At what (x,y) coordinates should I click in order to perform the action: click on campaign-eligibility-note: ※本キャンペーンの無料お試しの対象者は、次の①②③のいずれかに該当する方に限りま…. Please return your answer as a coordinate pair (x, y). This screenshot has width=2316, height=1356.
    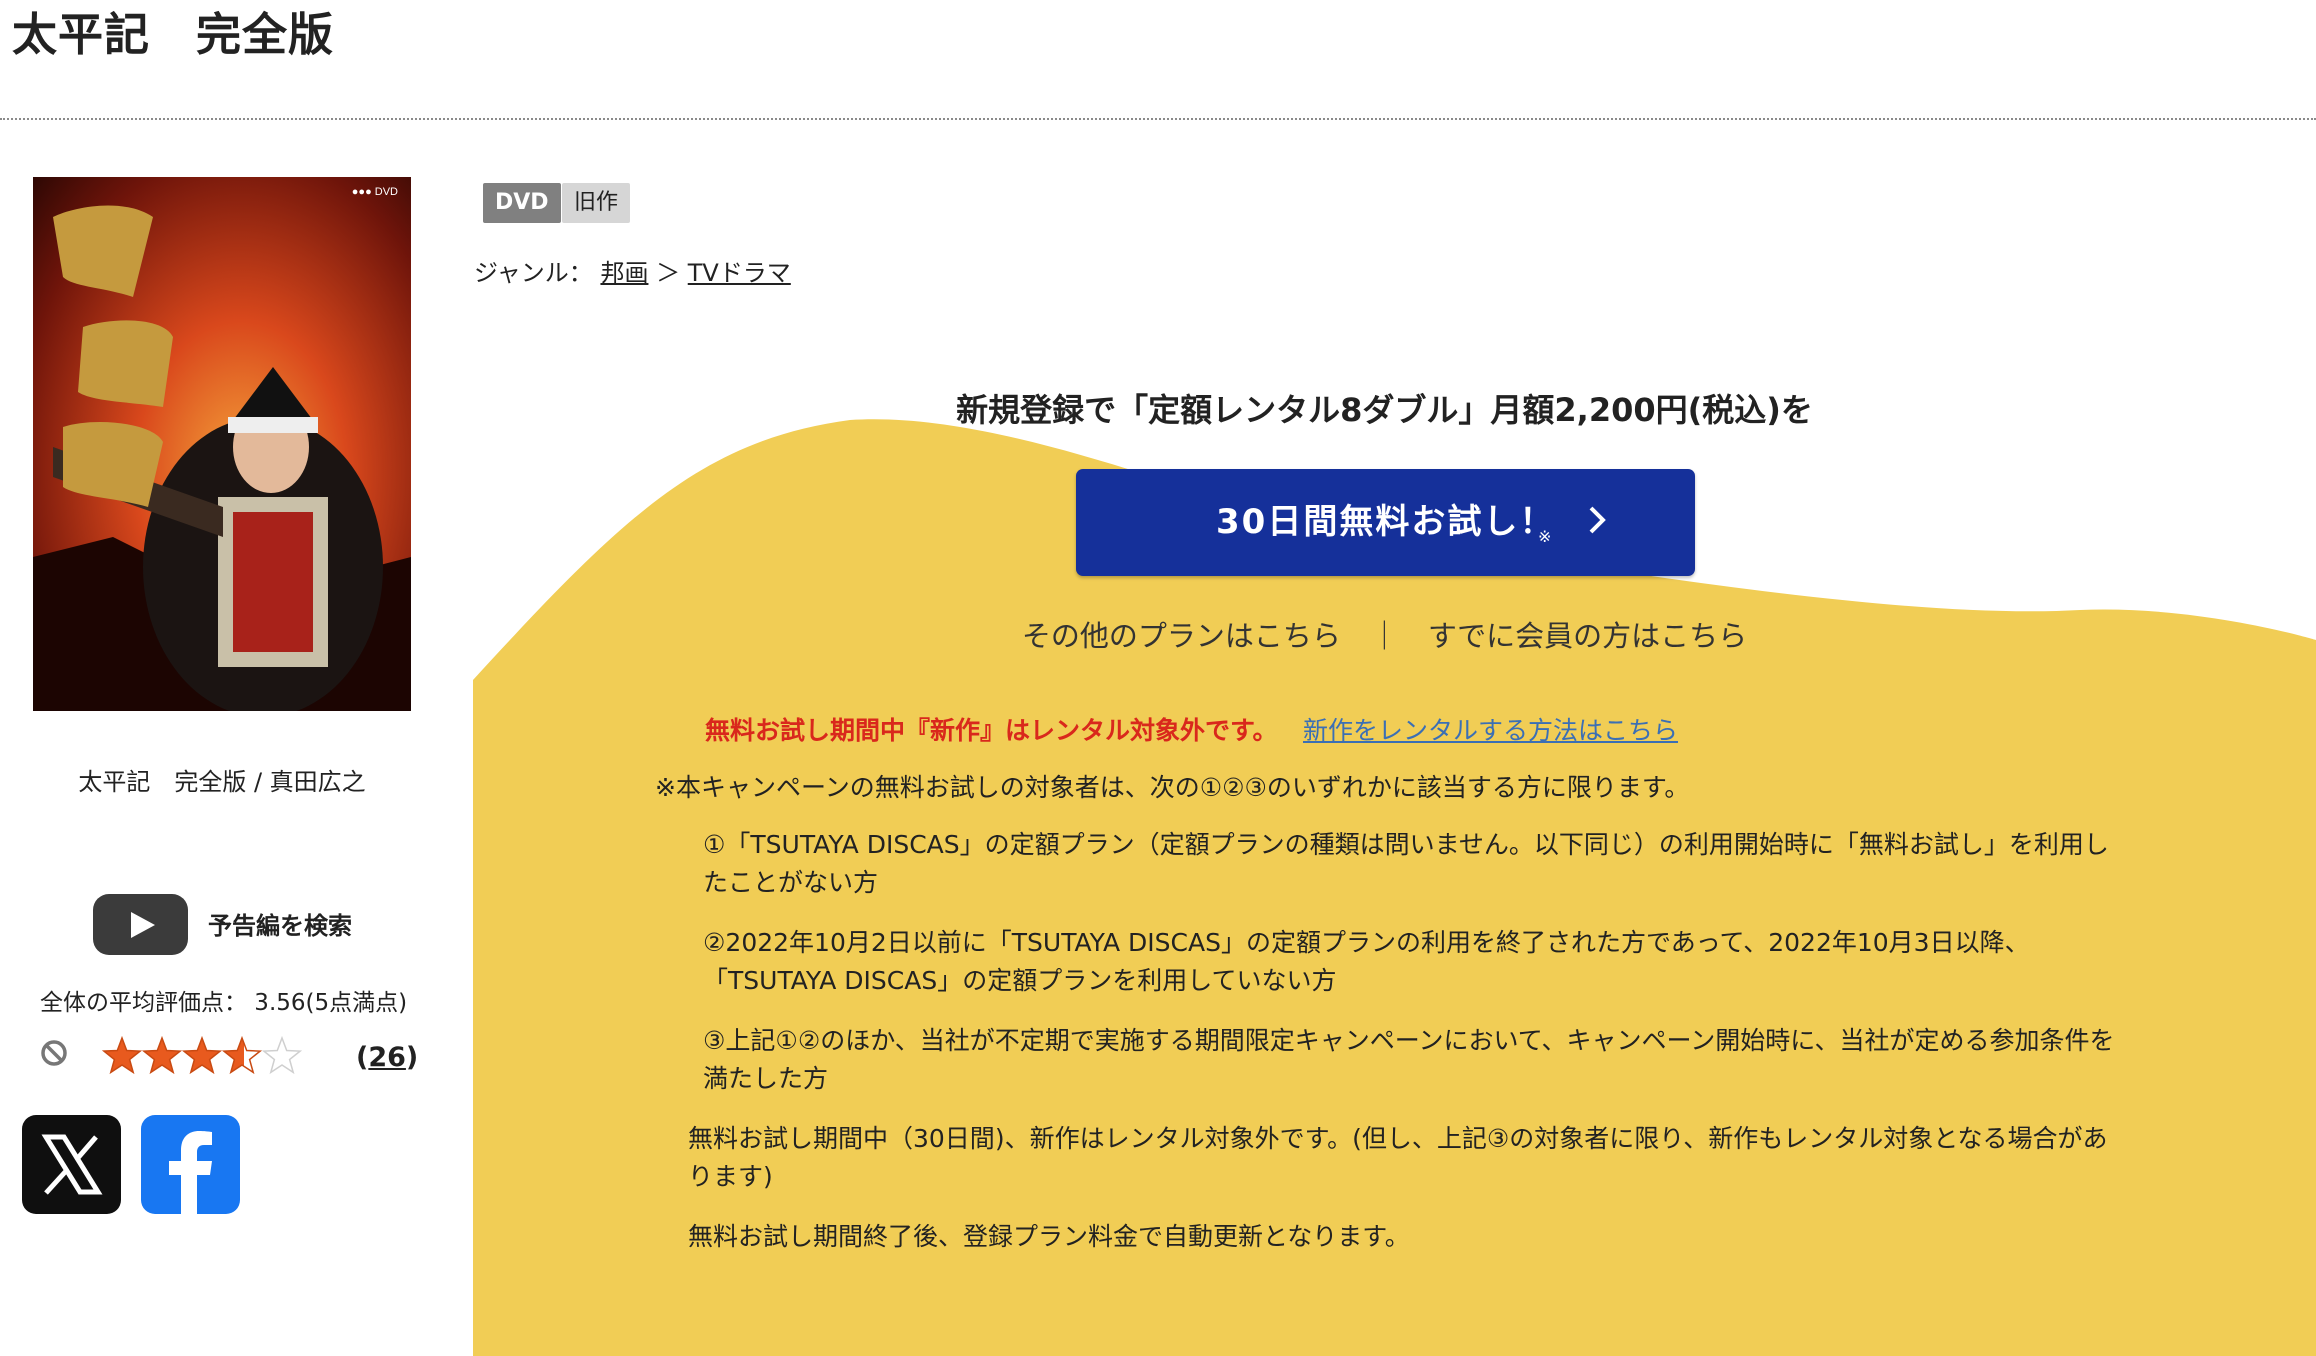
    Looking at the image, I should click on (1172, 787).